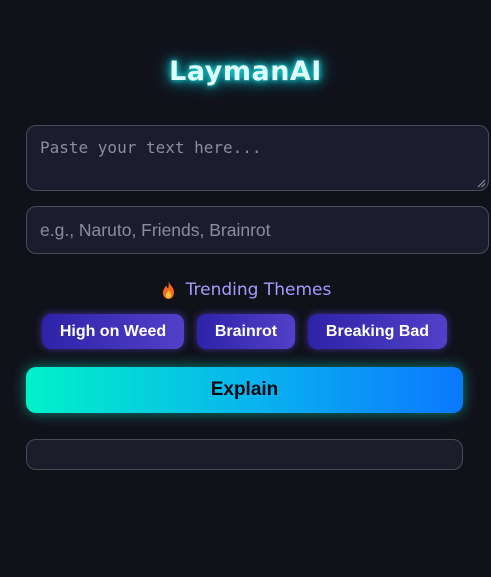  Describe the element at coordinates (245, 71) in the screenshot. I see `app-title: LaymanAI` at that location.